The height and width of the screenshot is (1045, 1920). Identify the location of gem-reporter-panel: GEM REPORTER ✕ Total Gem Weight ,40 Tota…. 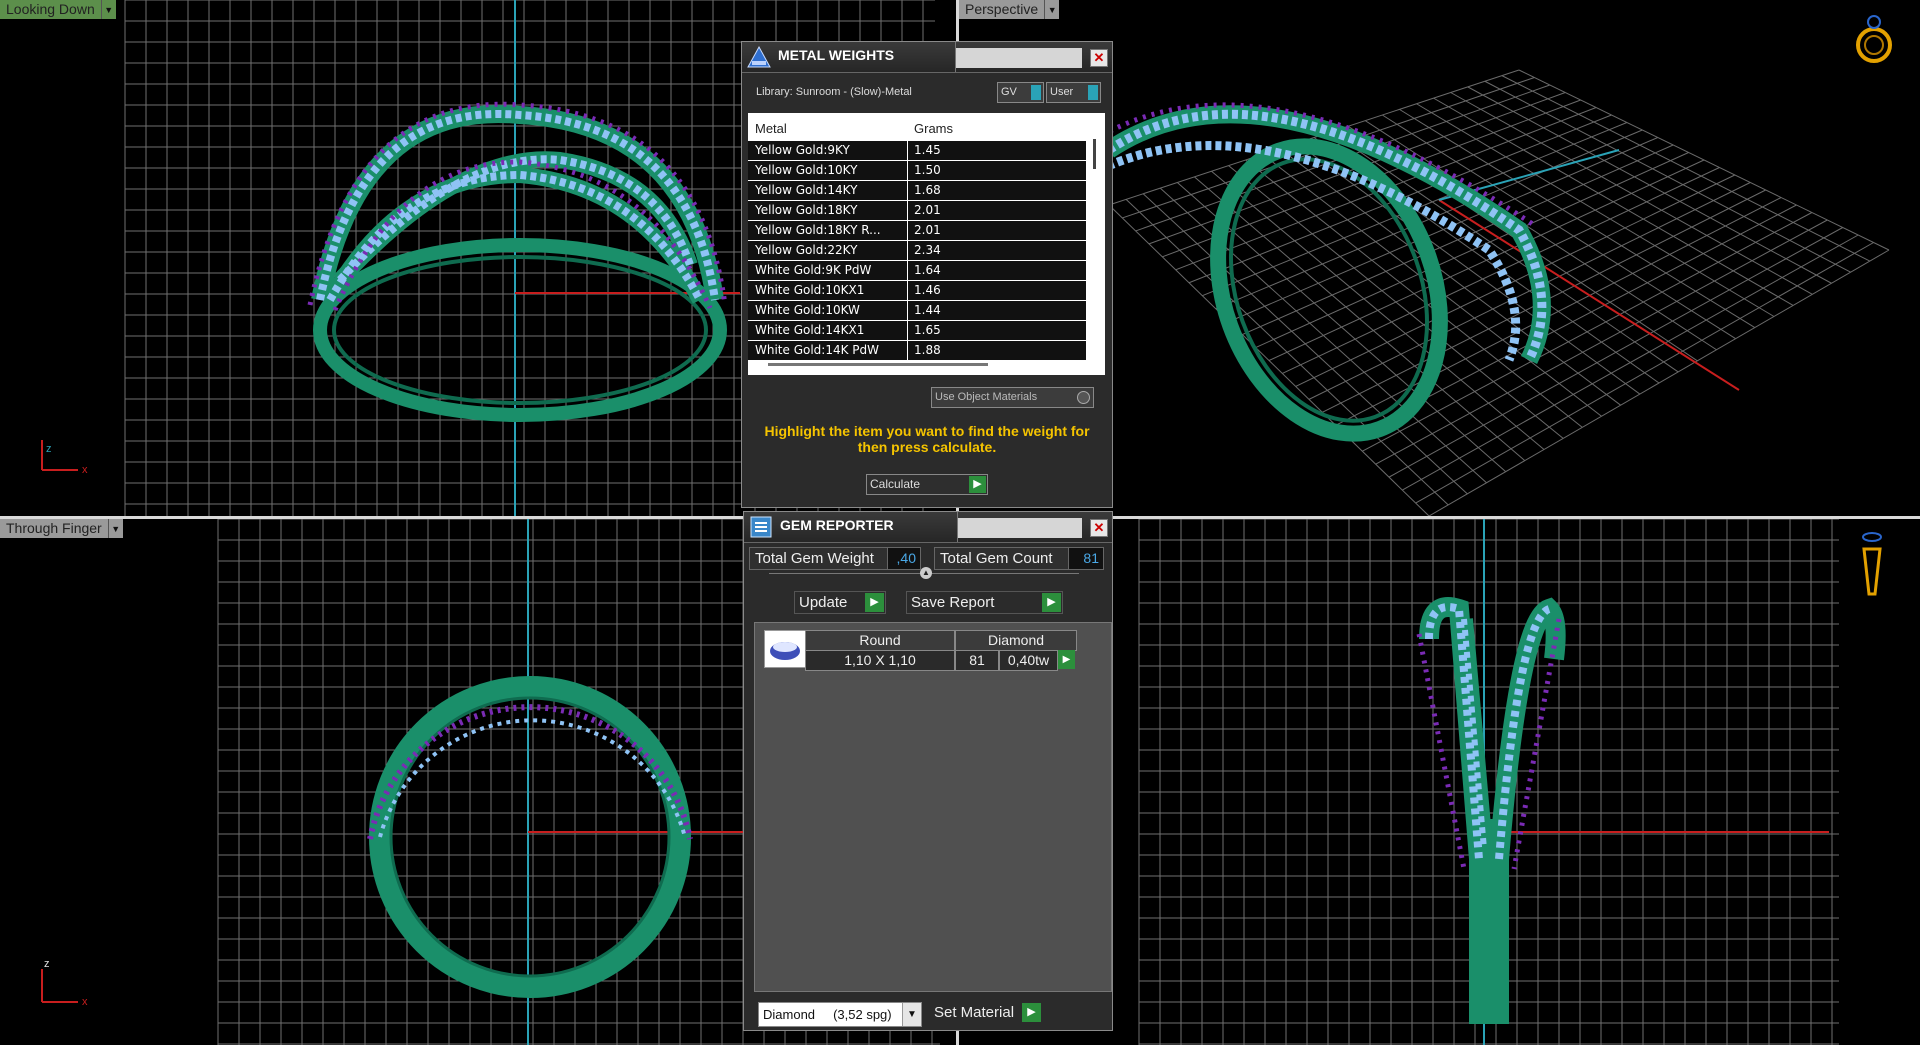
(928, 771).